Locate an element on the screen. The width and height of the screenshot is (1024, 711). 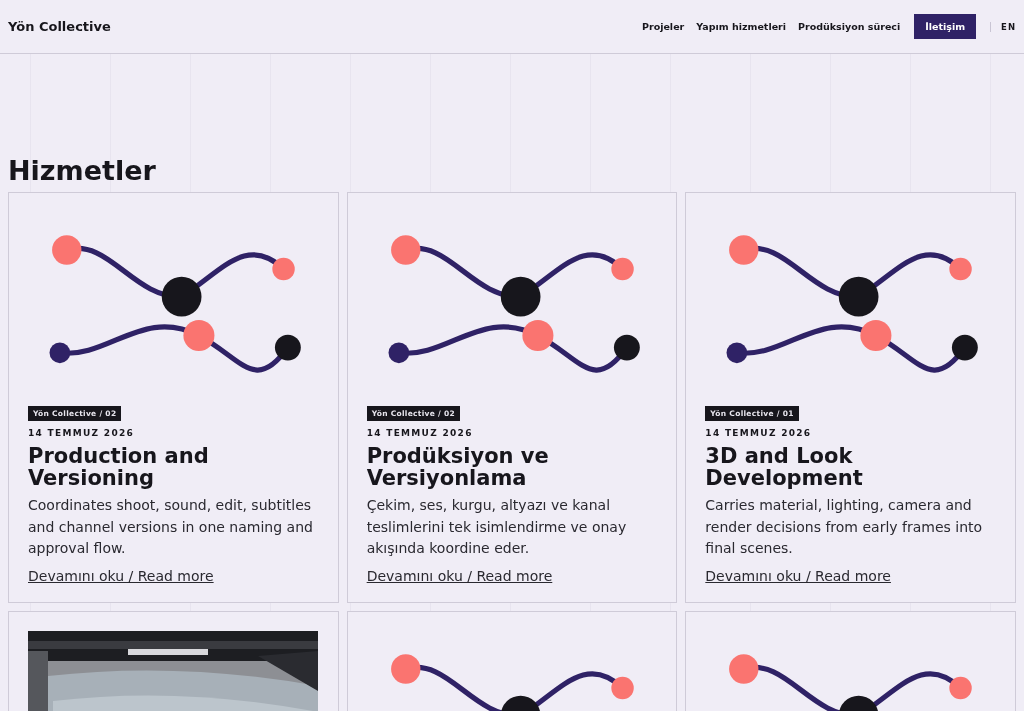
nav-link: Projeler is located at coordinates (663, 26).